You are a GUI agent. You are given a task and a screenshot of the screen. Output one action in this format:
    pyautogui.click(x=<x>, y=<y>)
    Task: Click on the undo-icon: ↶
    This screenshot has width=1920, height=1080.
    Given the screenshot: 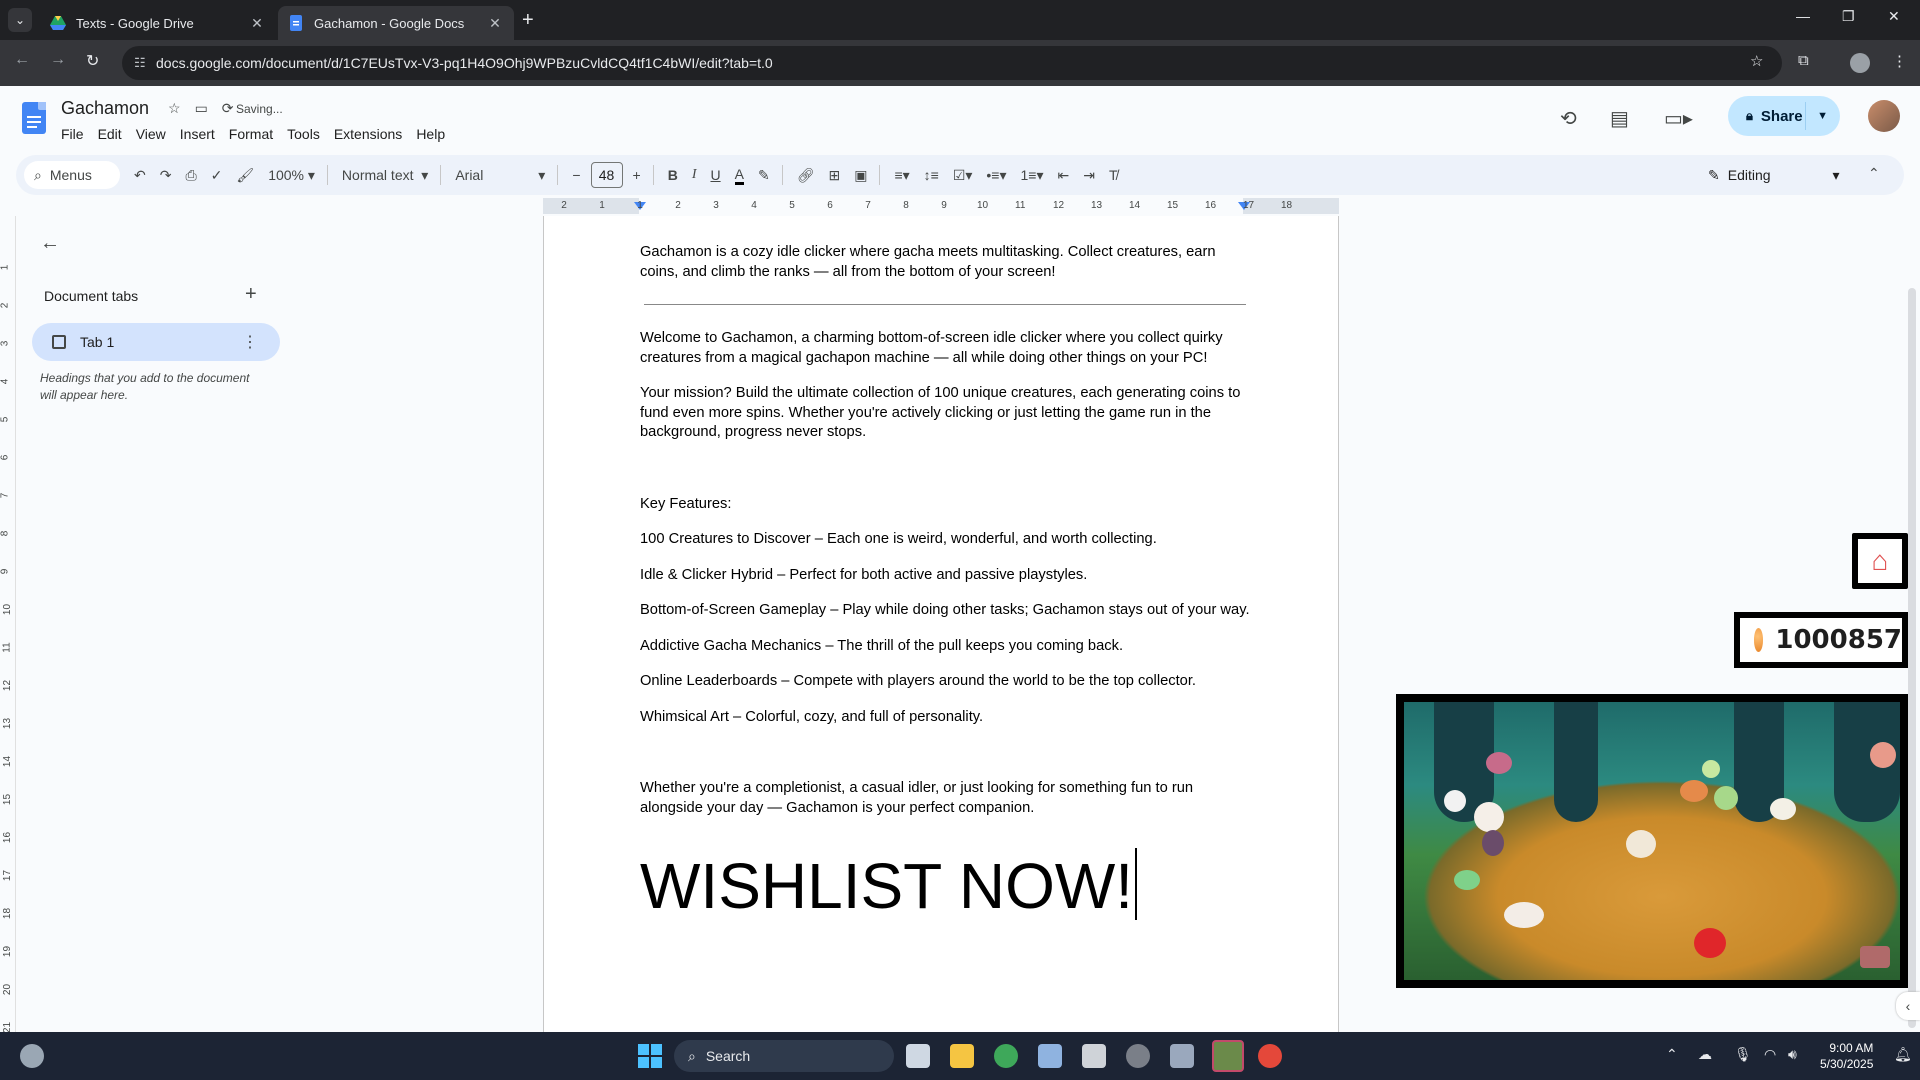 What is the action you would take?
    pyautogui.click(x=140, y=175)
    